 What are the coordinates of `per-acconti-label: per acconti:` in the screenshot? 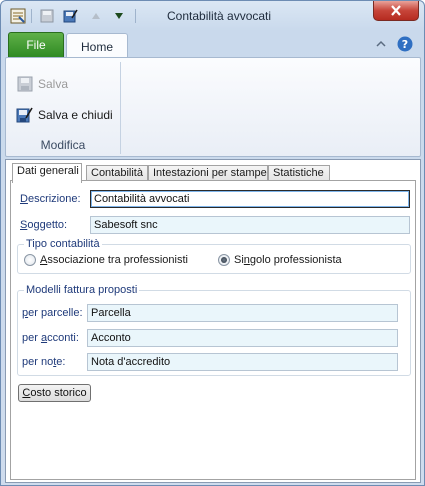 It's located at (50, 338).